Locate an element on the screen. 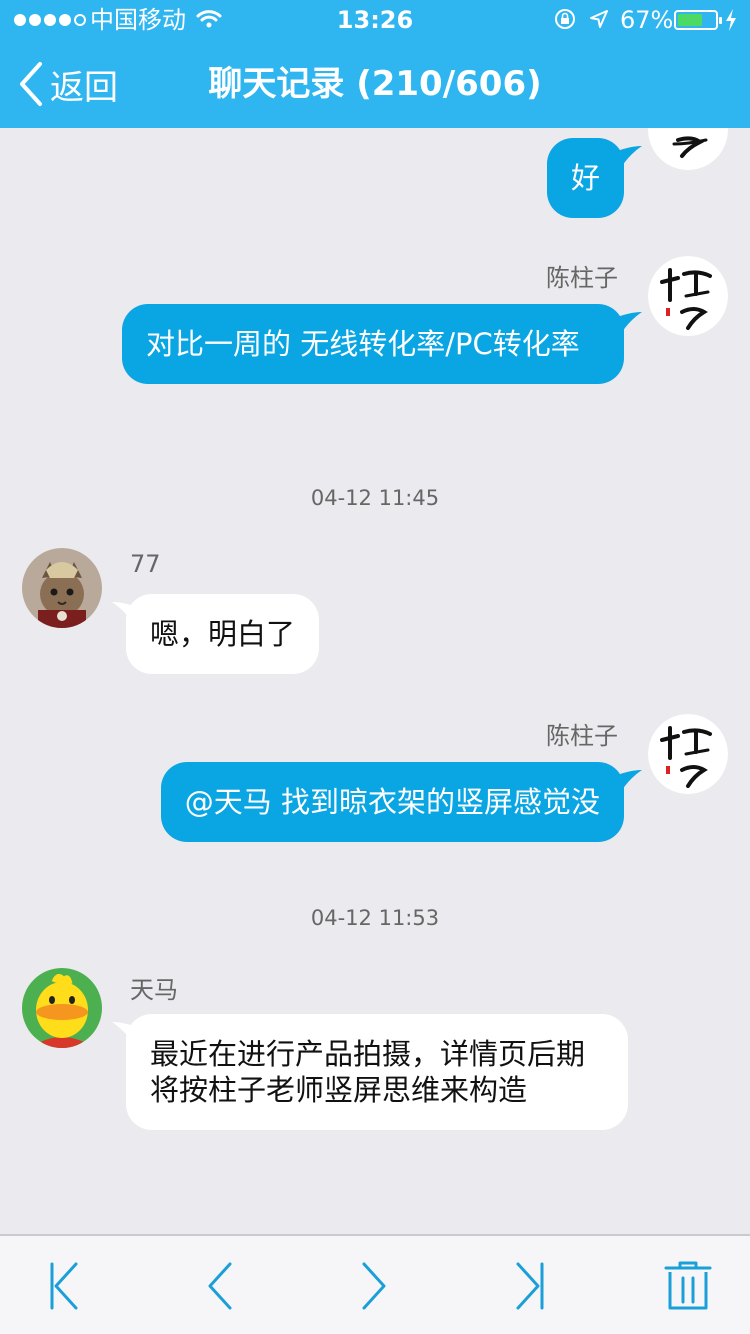 The width and height of the screenshot is (750, 1334). yellow-duck-avatar-icon is located at coordinates (62, 1008).